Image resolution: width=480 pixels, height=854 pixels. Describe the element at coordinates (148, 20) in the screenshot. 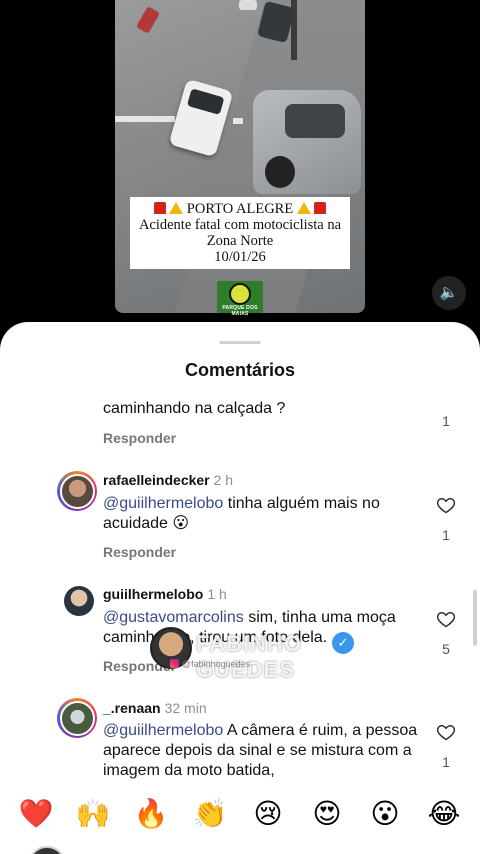

I see `parked-car` at that location.